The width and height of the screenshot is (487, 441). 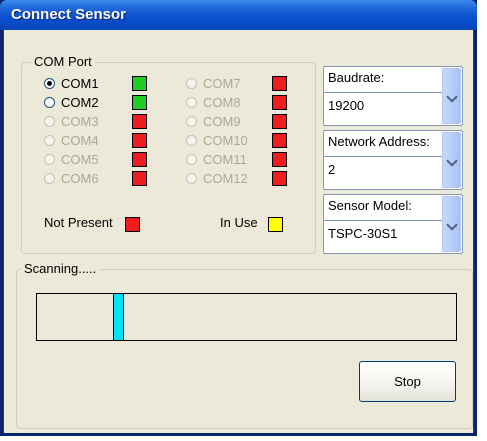 I want to click on network-address-separator, so click(x=383, y=156).